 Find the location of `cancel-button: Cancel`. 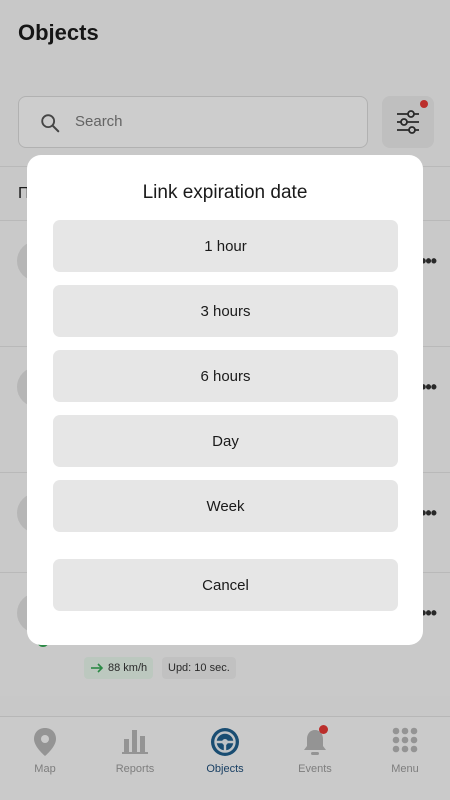

cancel-button: Cancel is located at coordinates (225, 585).